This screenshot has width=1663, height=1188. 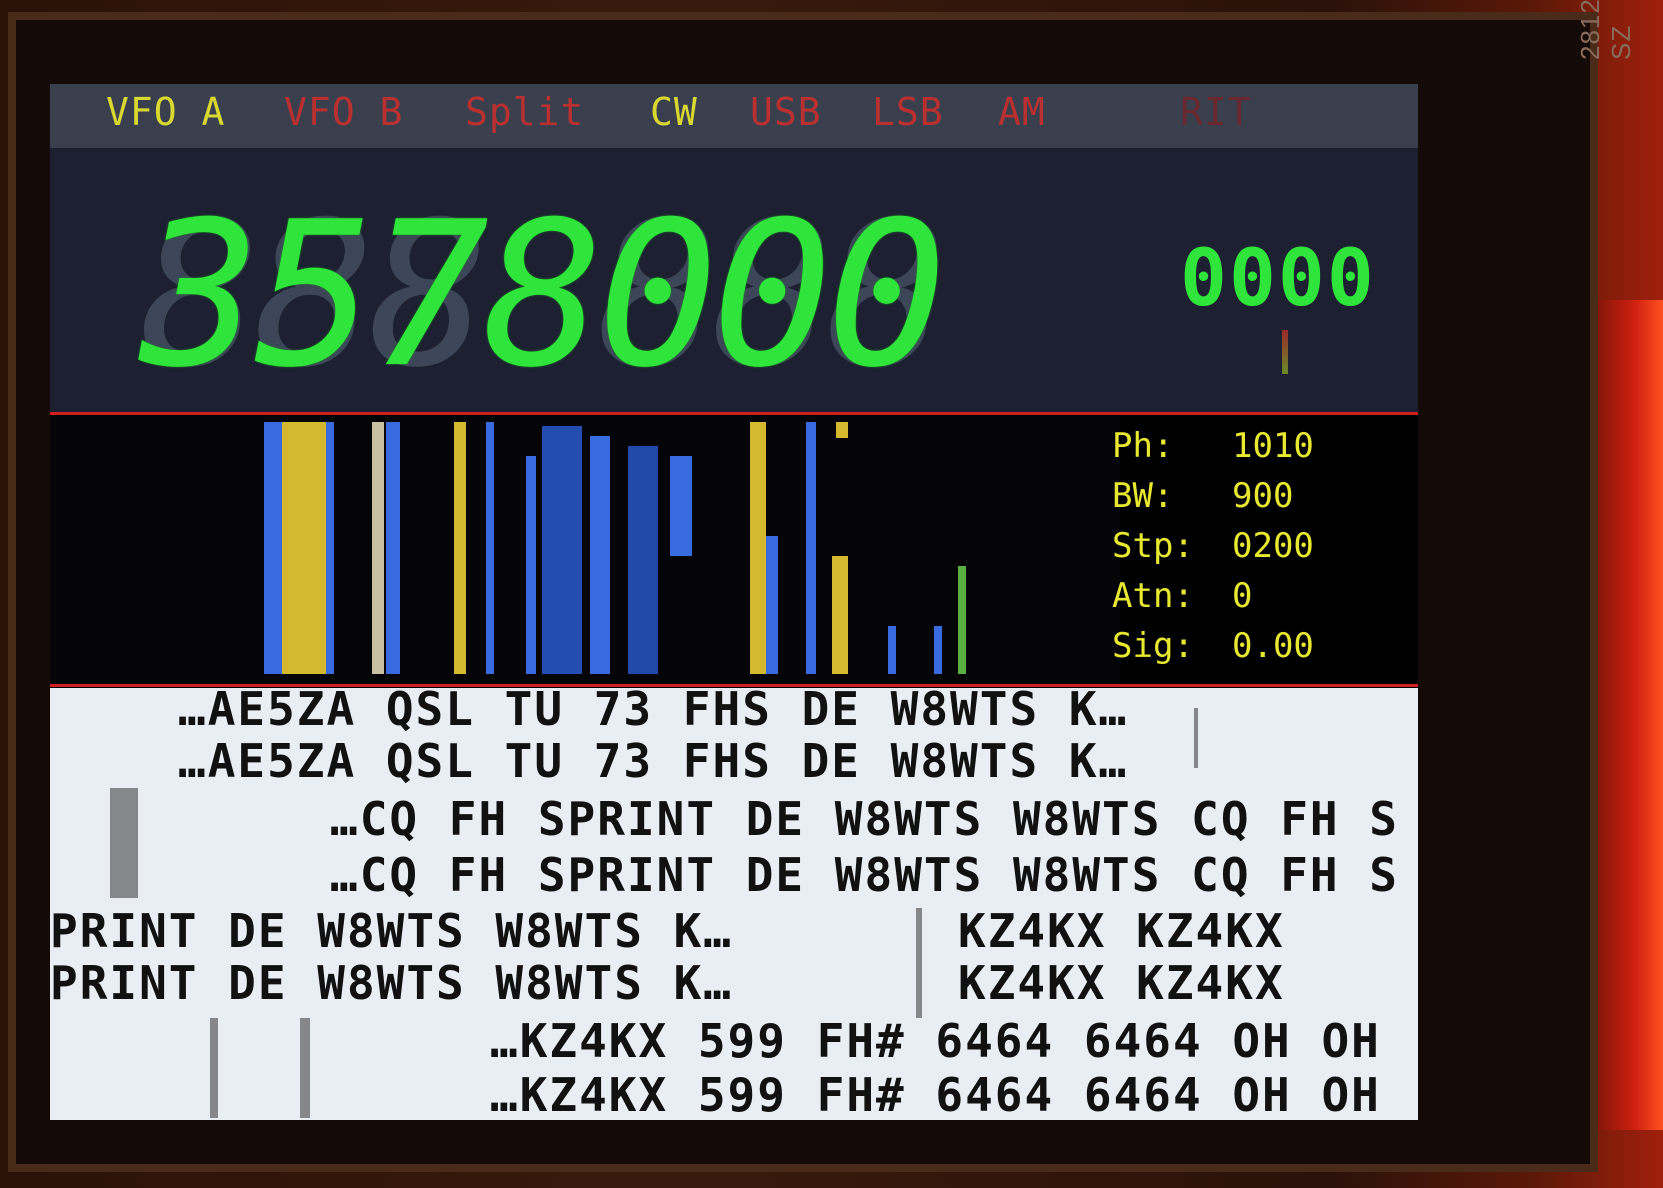 What do you see at coordinates (343, 112) in the screenshot?
I see `menu-vfo-b: VFO B` at bounding box center [343, 112].